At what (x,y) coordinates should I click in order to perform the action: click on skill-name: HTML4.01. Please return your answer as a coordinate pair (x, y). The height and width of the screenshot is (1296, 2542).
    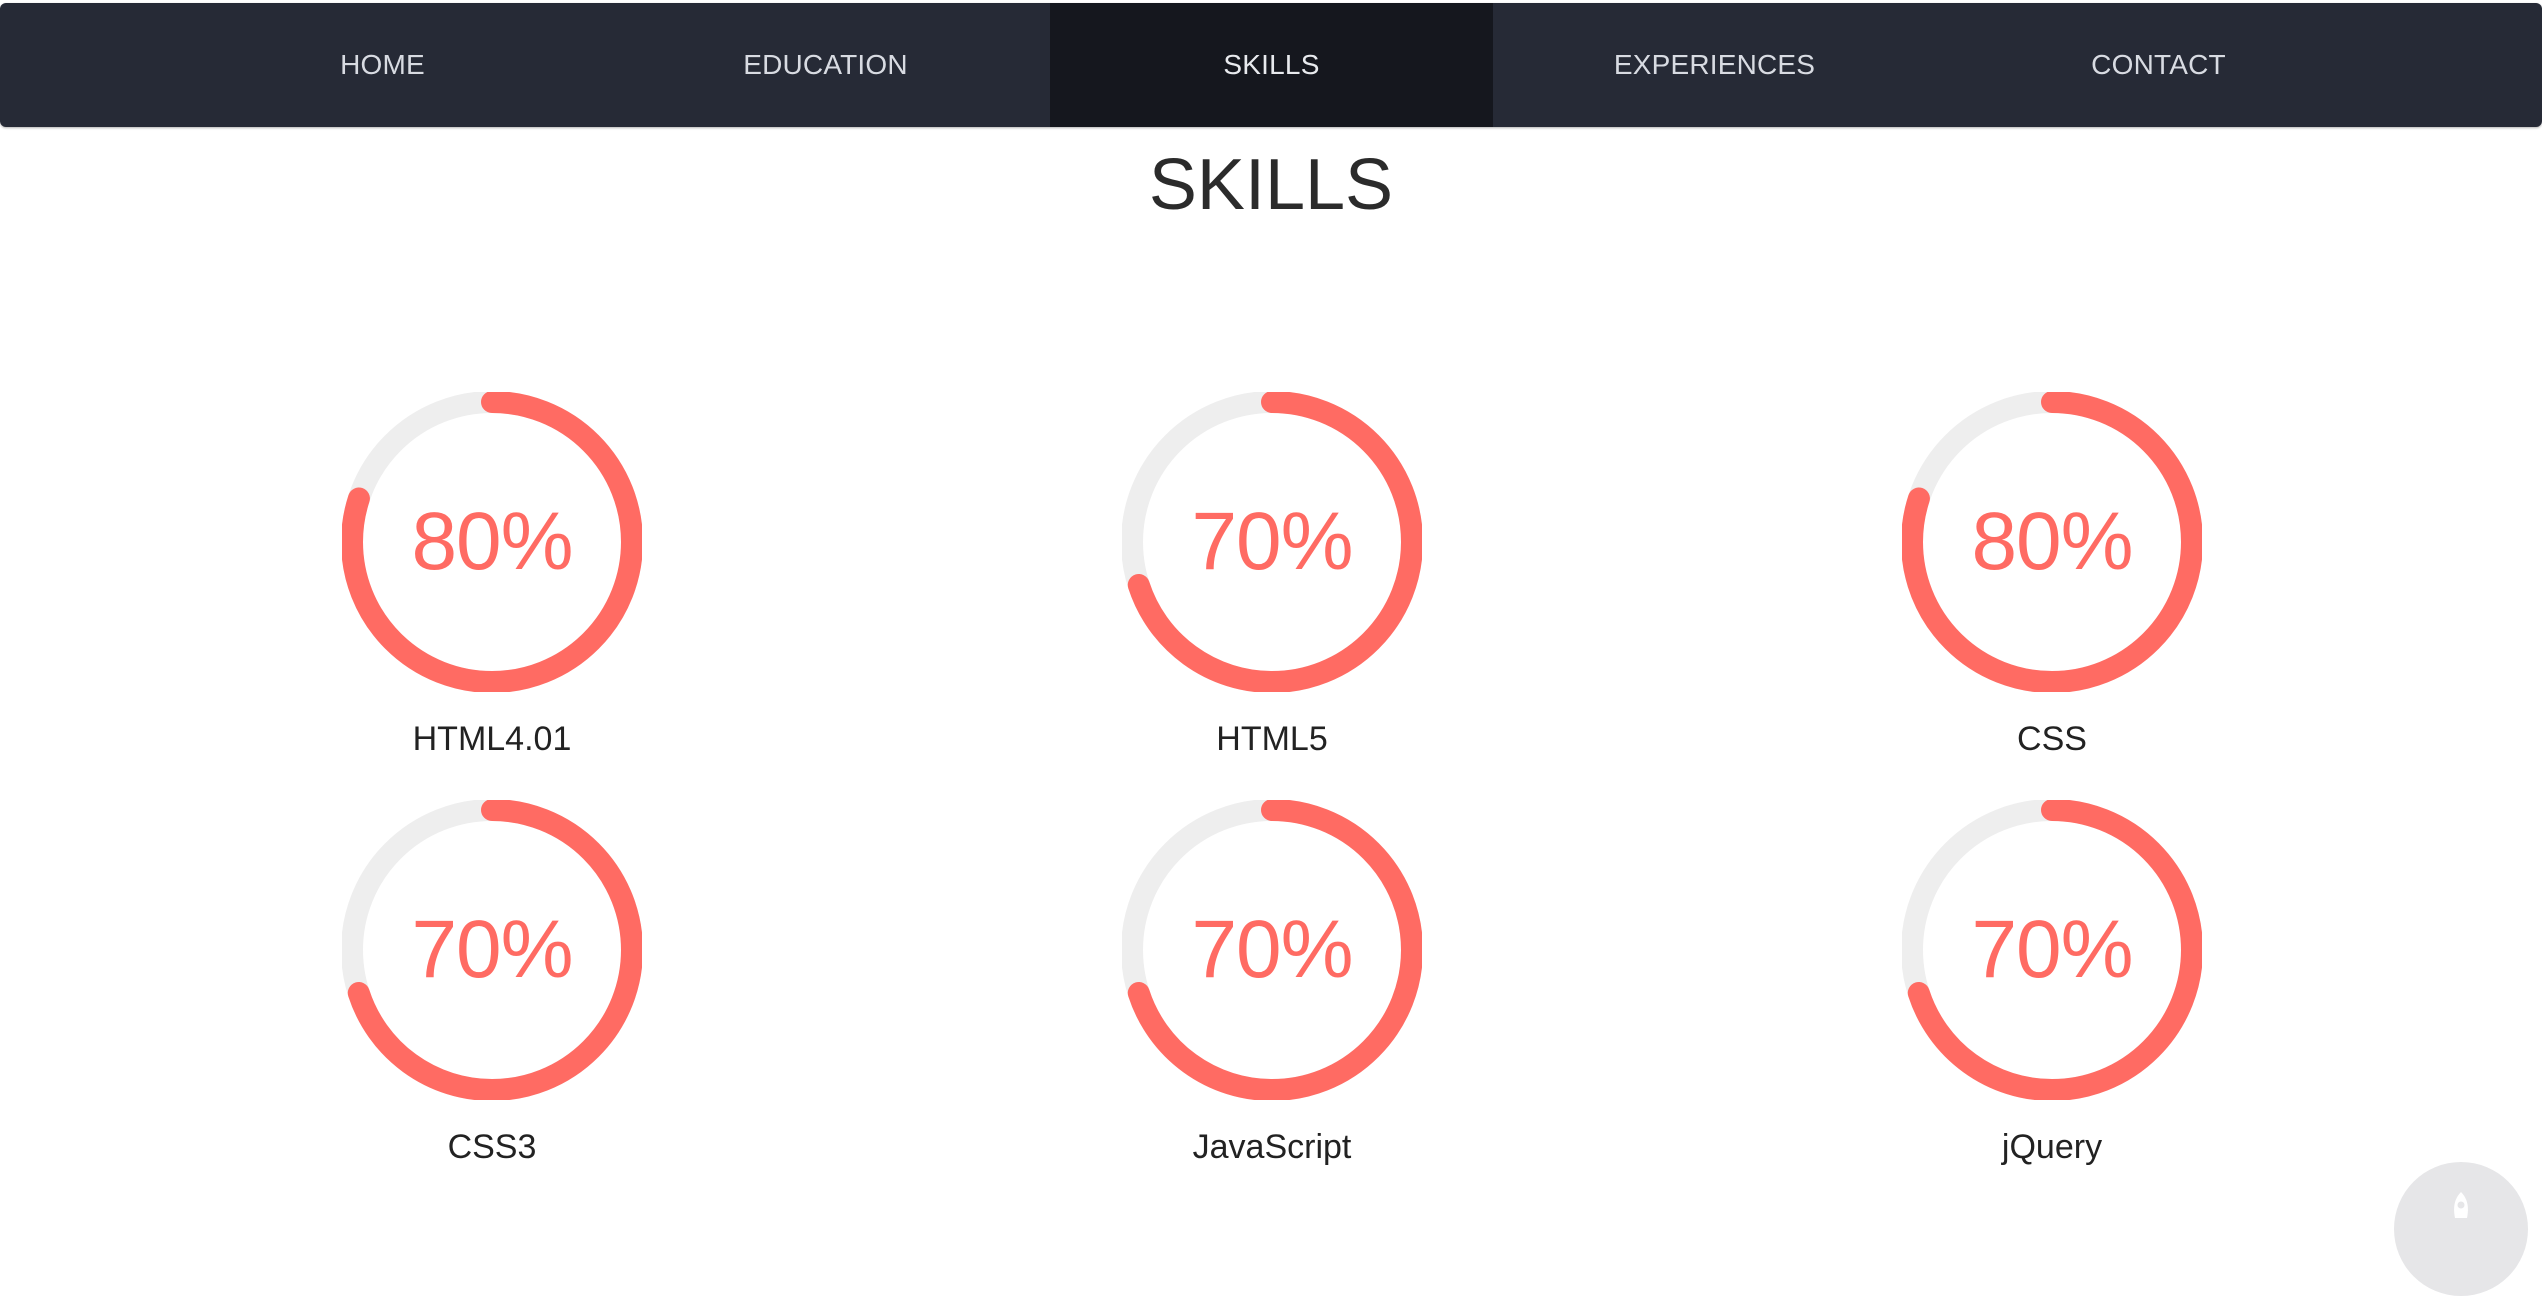
    Looking at the image, I should click on (492, 739).